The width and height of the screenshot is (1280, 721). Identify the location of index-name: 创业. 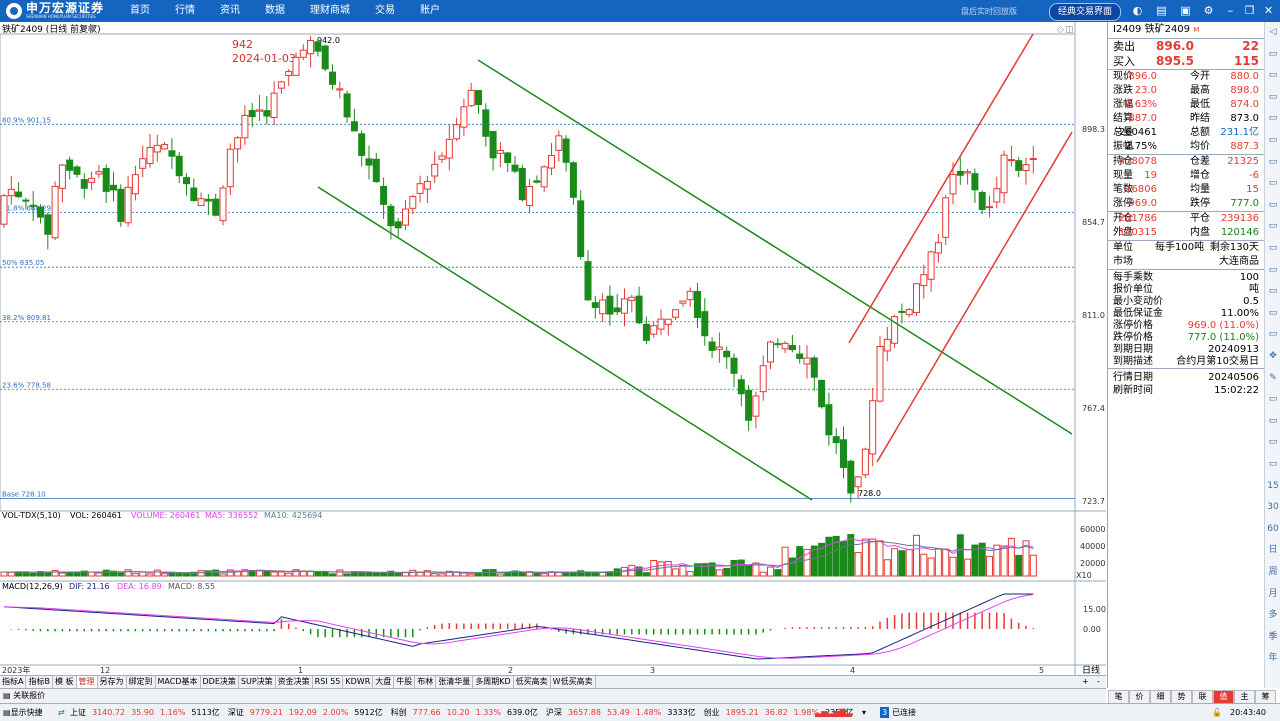
(712, 712).